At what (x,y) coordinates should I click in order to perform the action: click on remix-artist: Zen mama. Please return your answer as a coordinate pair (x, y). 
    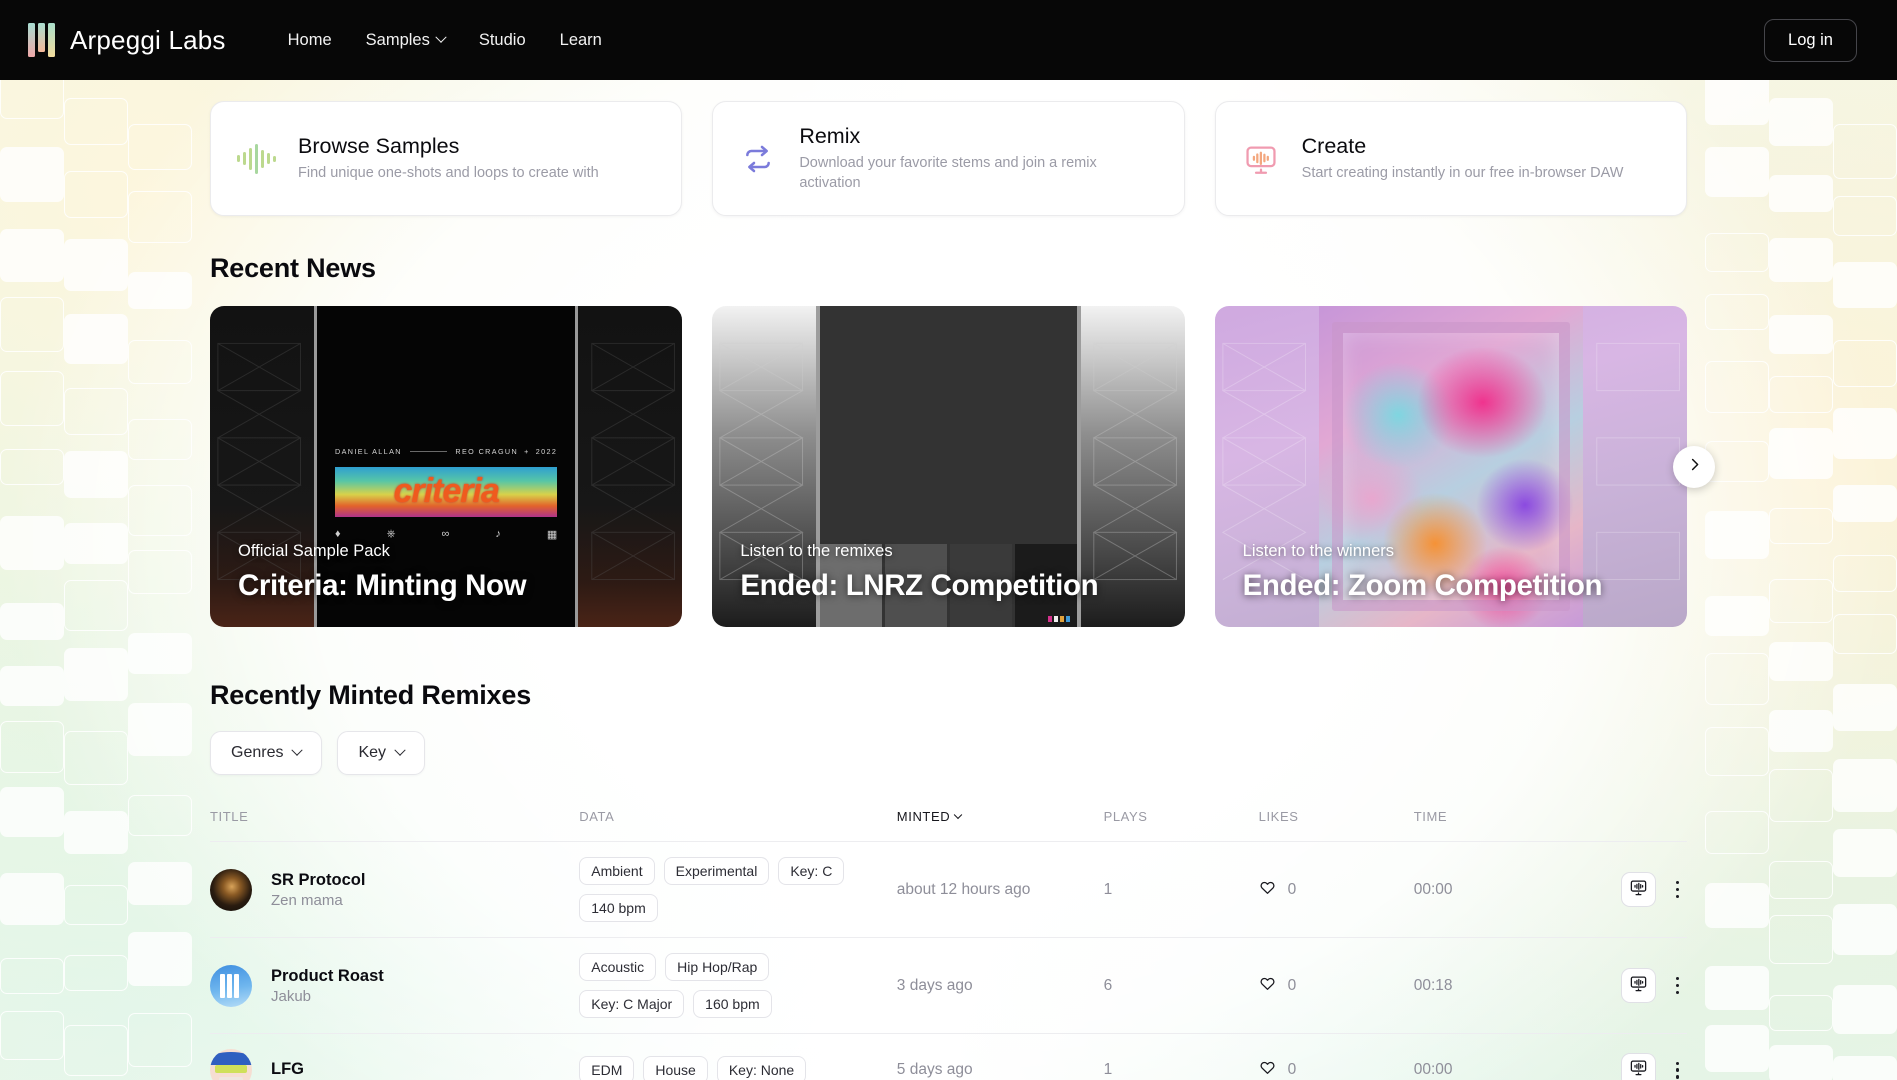
    Looking at the image, I should click on (307, 900).